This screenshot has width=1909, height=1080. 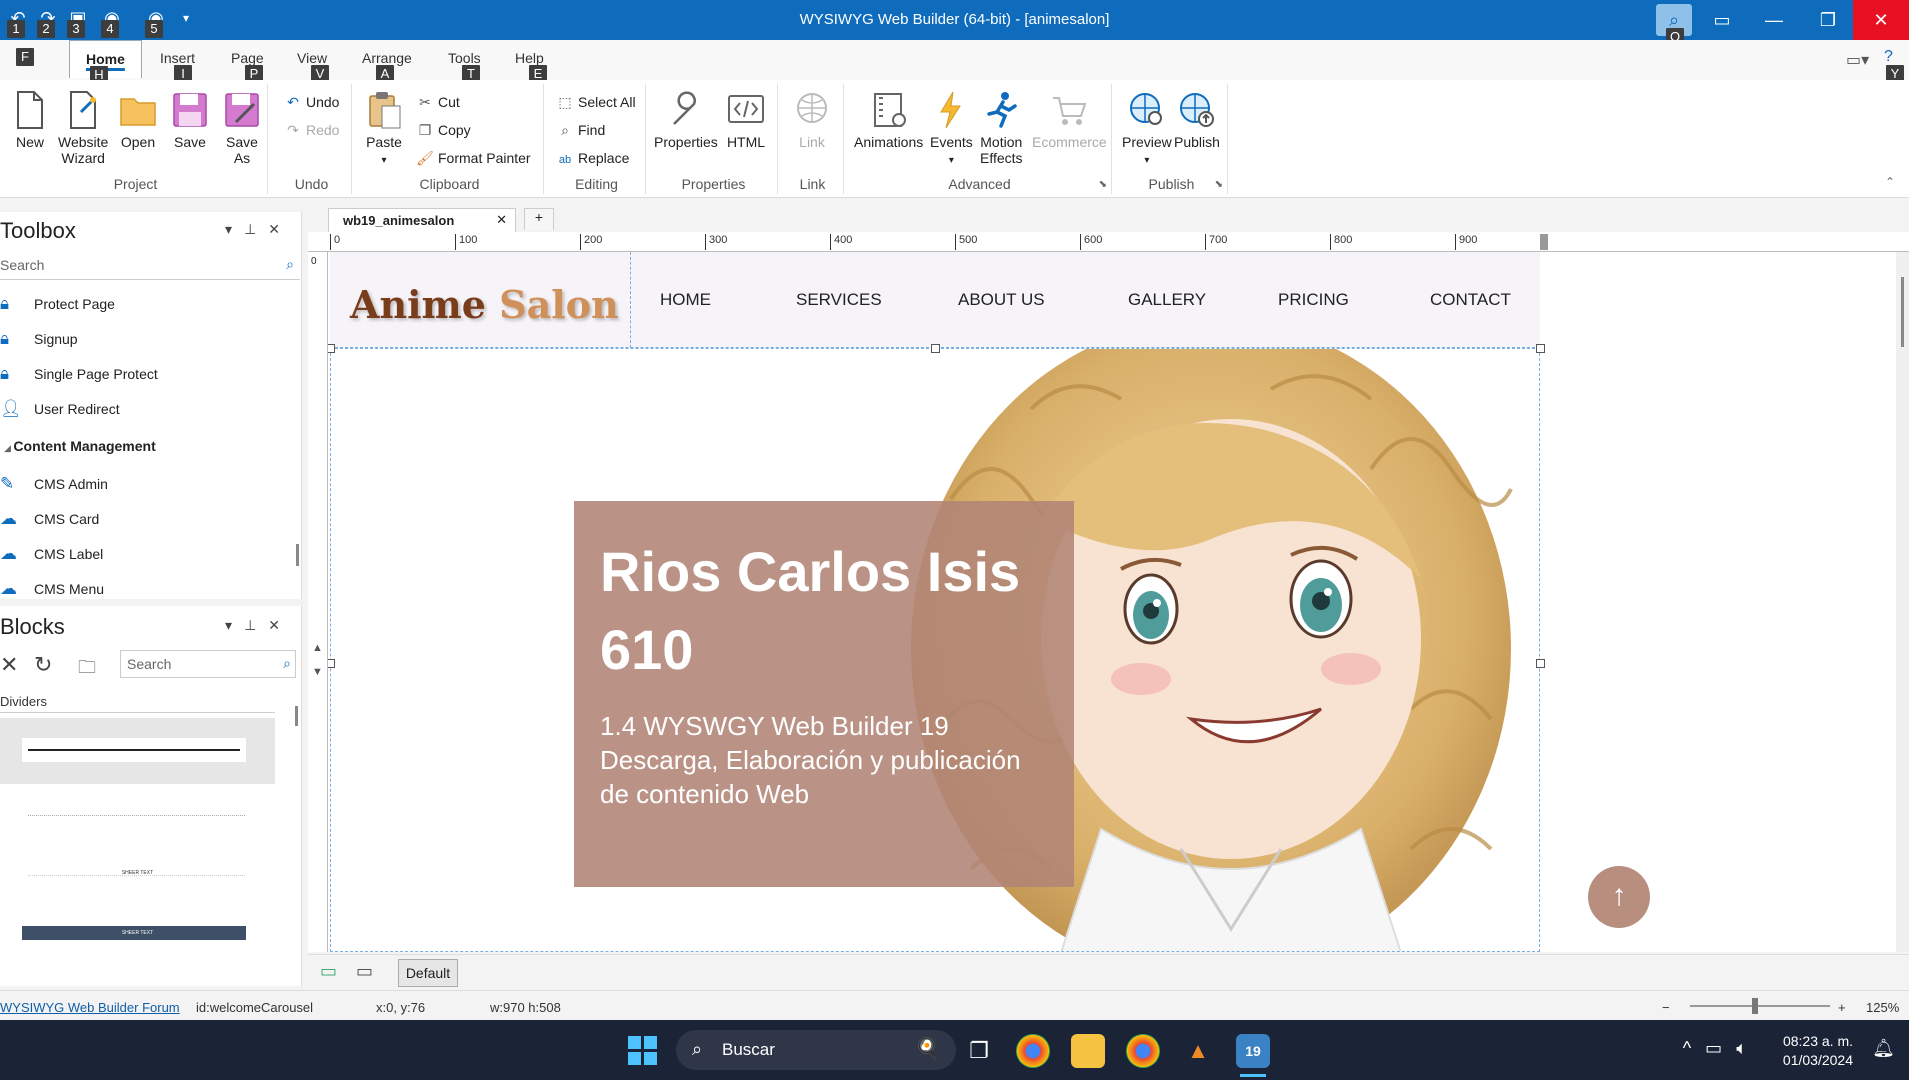 What do you see at coordinates (1694, 1048) in the screenshot?
I see `chevron-up-icon: ^` at bounding box center [1694, 1048].